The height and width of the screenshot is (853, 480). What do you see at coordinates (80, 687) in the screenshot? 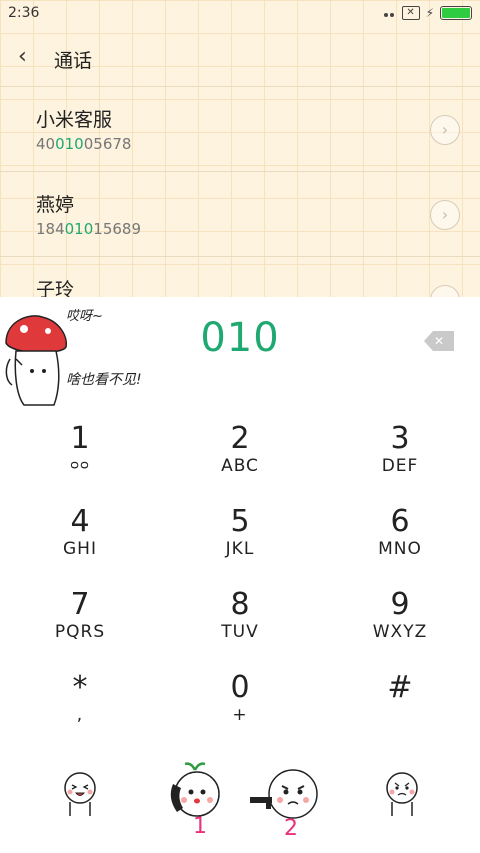
I see `key-digit: *` at bounding box center [80, 687].